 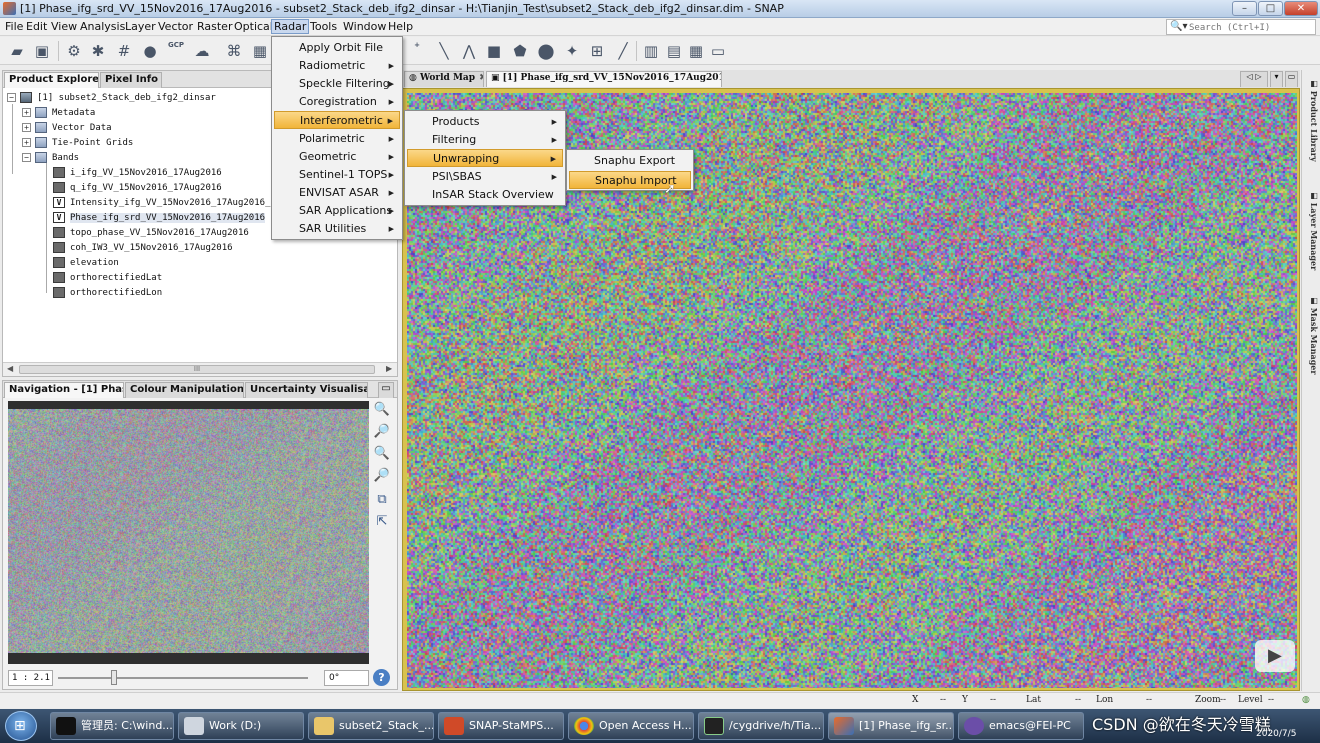 What do you see at coordinates (175, 27) in the screenshot?
I see `menu-vector: Vector` at bounding box center [175, 27].